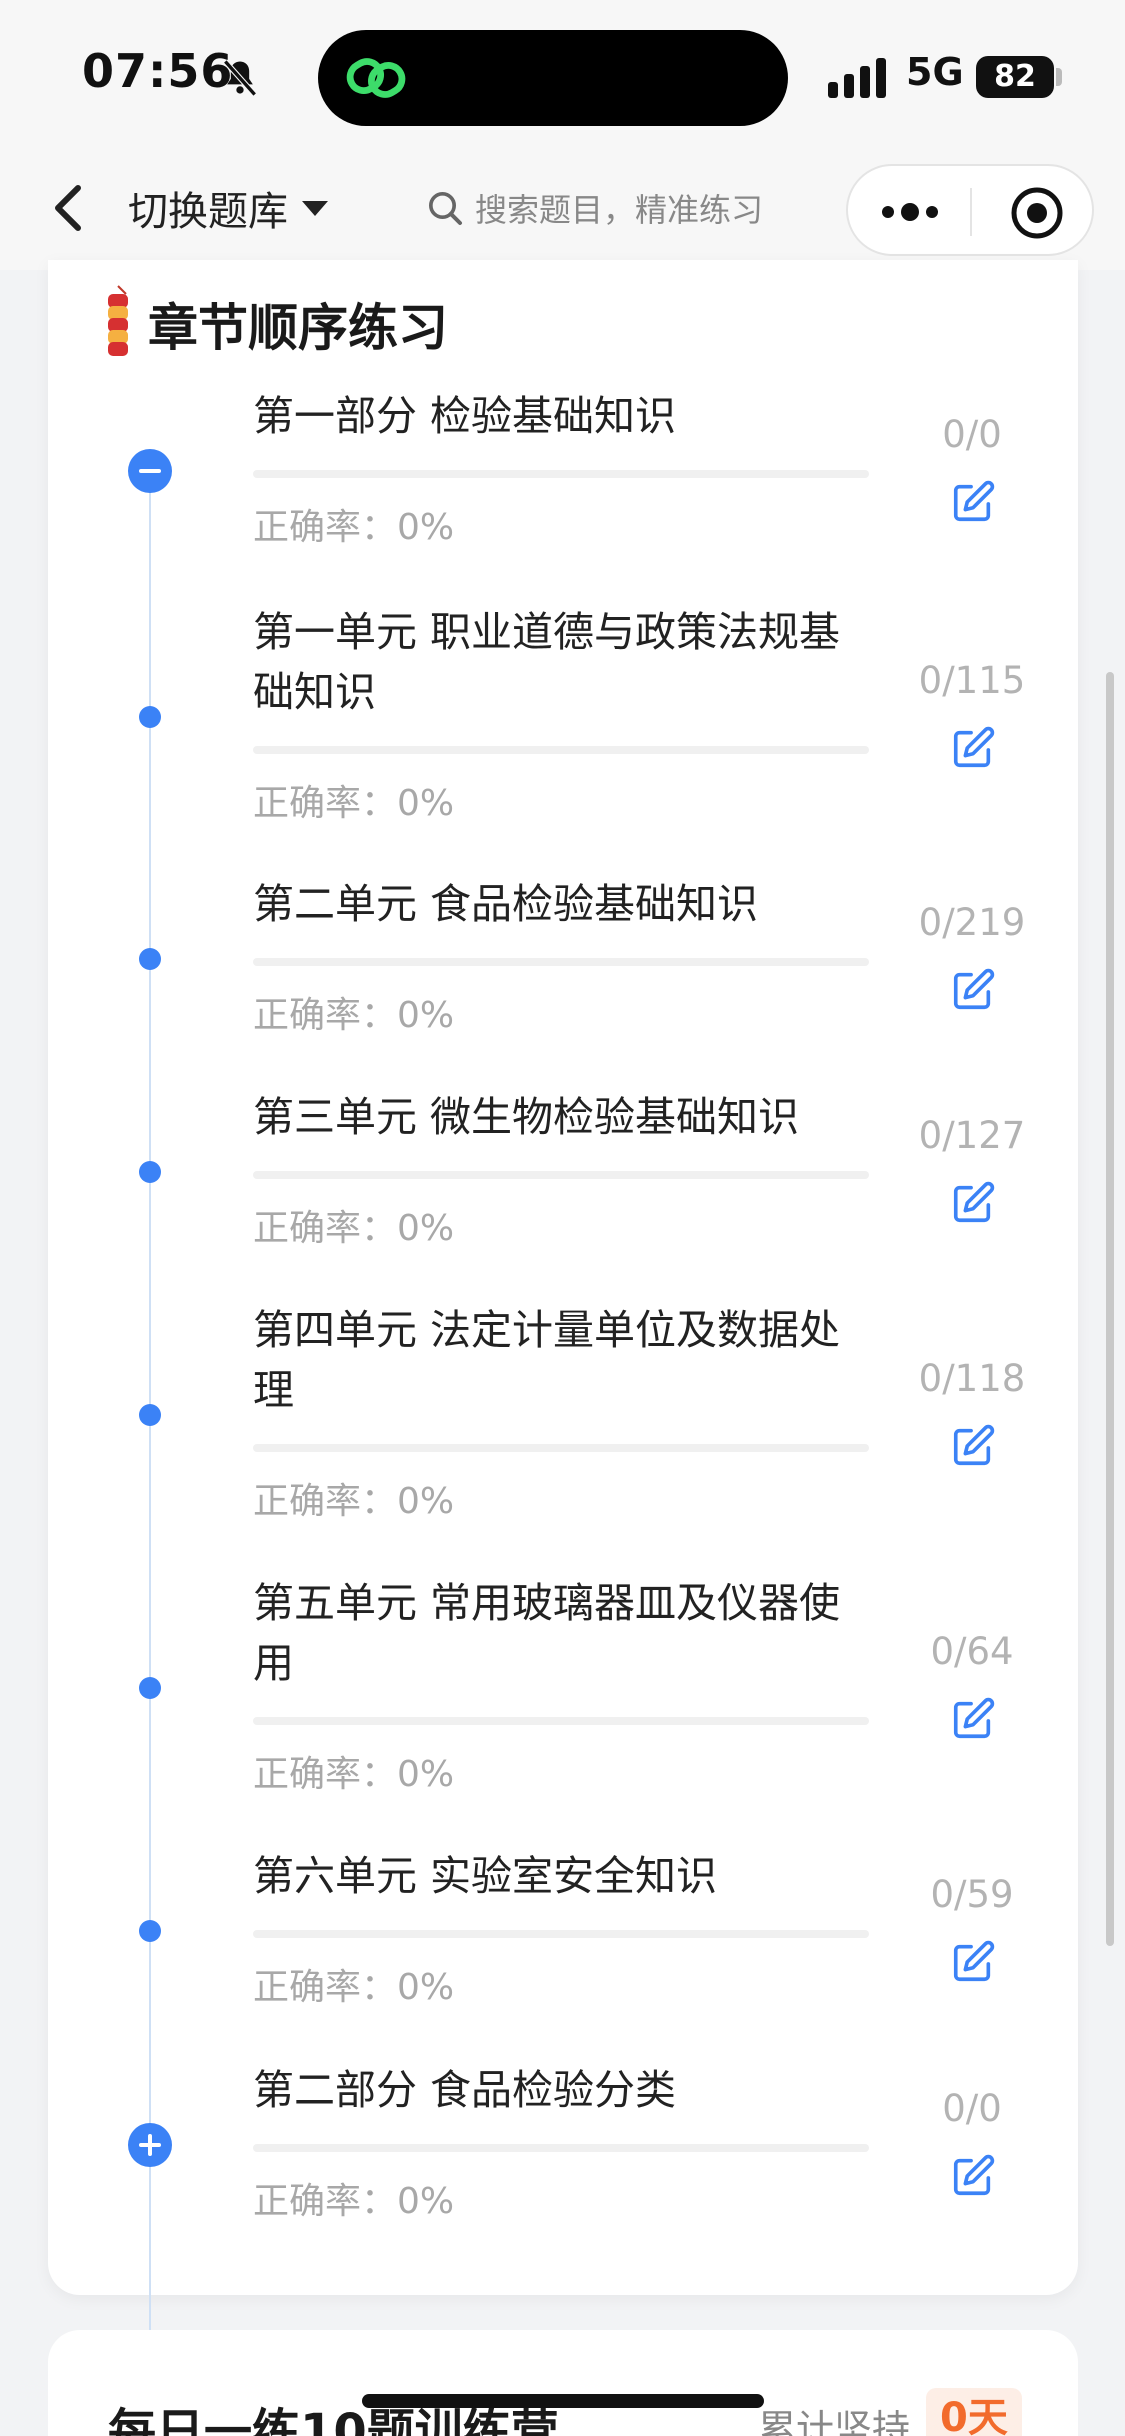 The height and width of the screenshot is (2436, 1125). I want to click on chapter-item: 第六单元 实验室安全知识正确率：0% 0/59, so click(563, 1936).